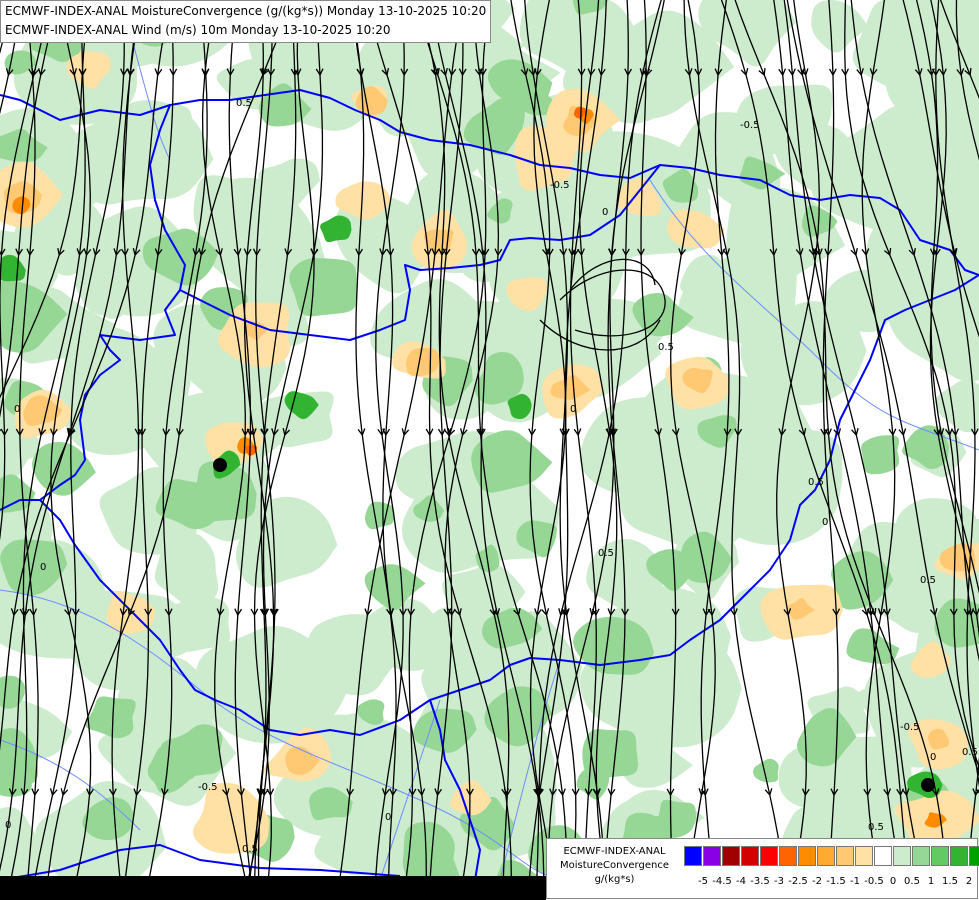 Image resolution: width=979 pixels, height=900 pixels. I want to click on legend-tick-label: -5, so click(703, 881).